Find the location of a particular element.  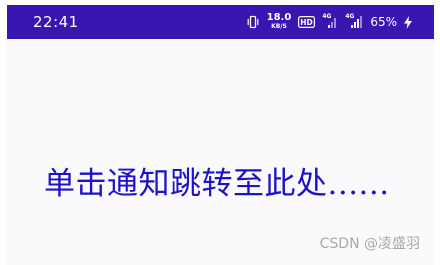

signal-label-1: 4G is located at coordinates (327, 16).